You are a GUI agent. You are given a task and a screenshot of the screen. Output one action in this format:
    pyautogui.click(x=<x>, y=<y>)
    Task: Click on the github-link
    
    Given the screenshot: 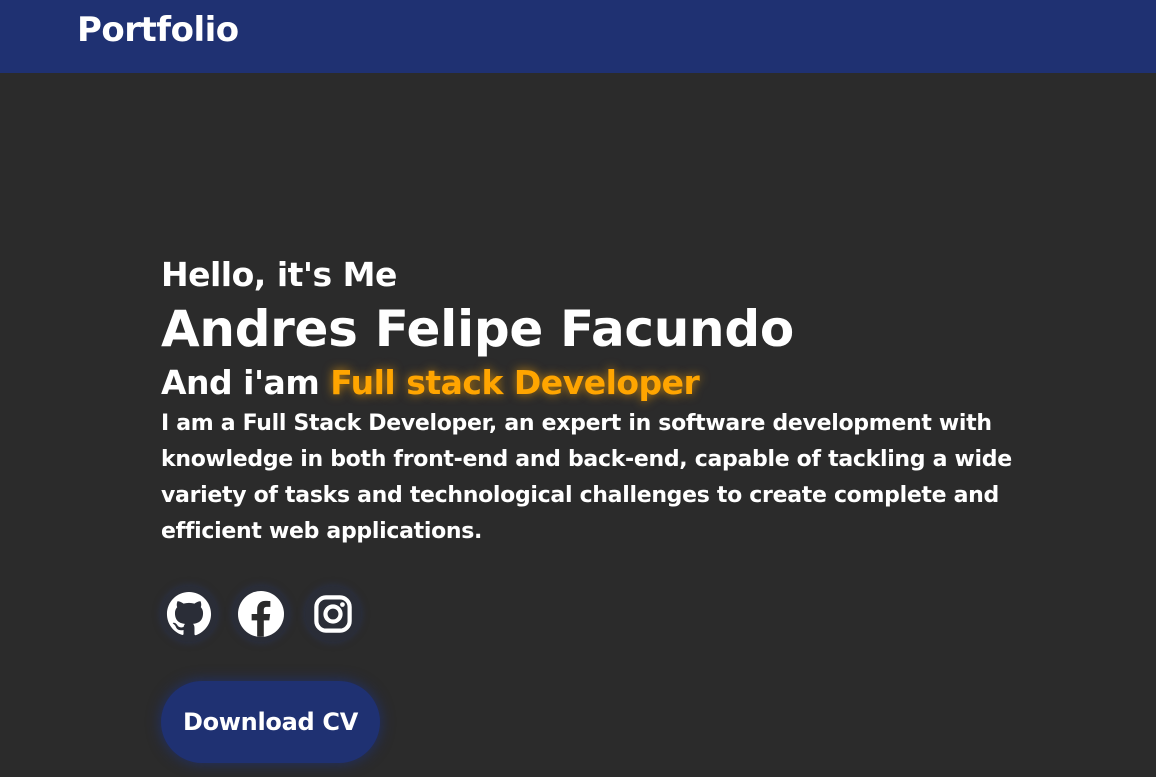 What is the action you would take?
    pyautogui.click(x=189, y=614)
    